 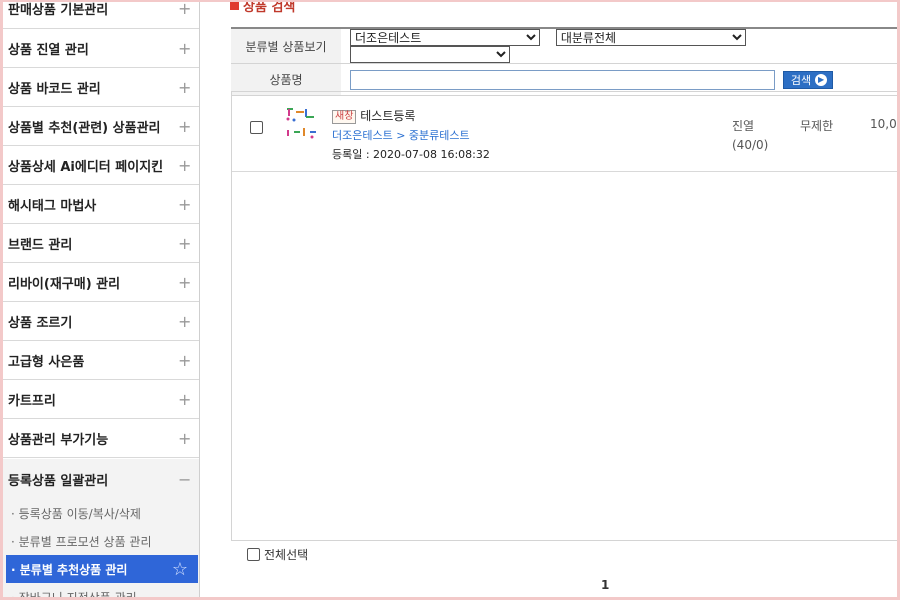 I want to click on category-path-link: 더조은테스트 > 중분류테스트, so click(x=411, y=135).